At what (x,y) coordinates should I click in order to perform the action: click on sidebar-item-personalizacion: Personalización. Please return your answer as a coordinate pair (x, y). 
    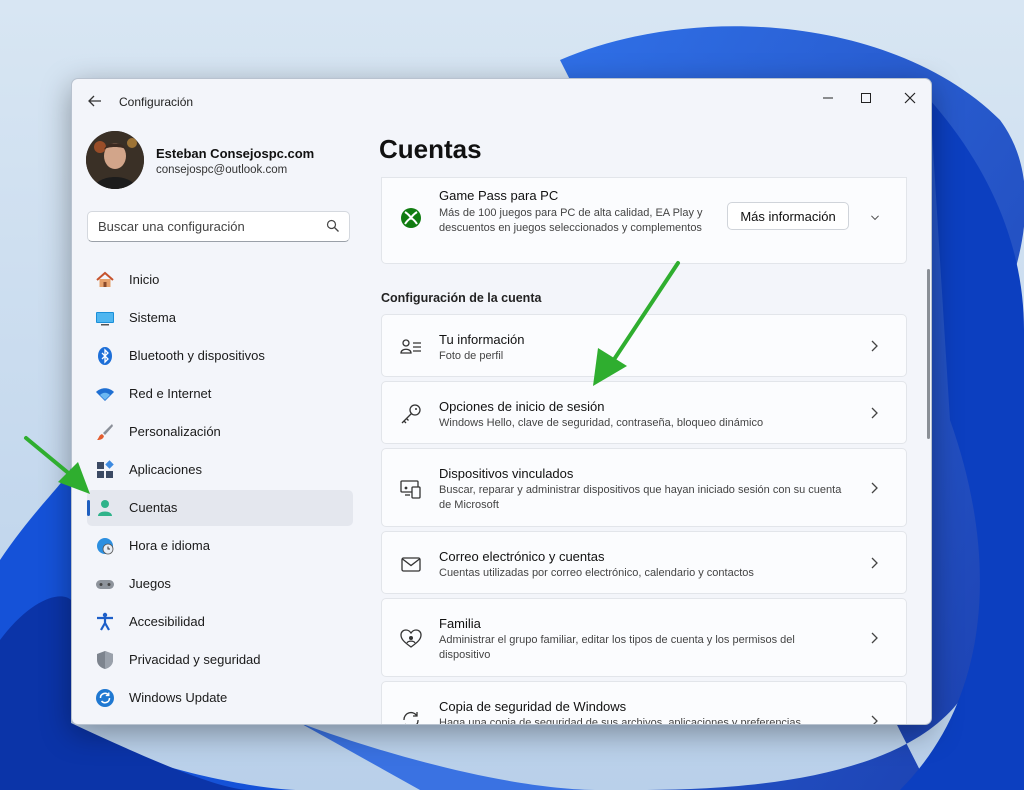
    Looking at the image, I should click on (220, 432).